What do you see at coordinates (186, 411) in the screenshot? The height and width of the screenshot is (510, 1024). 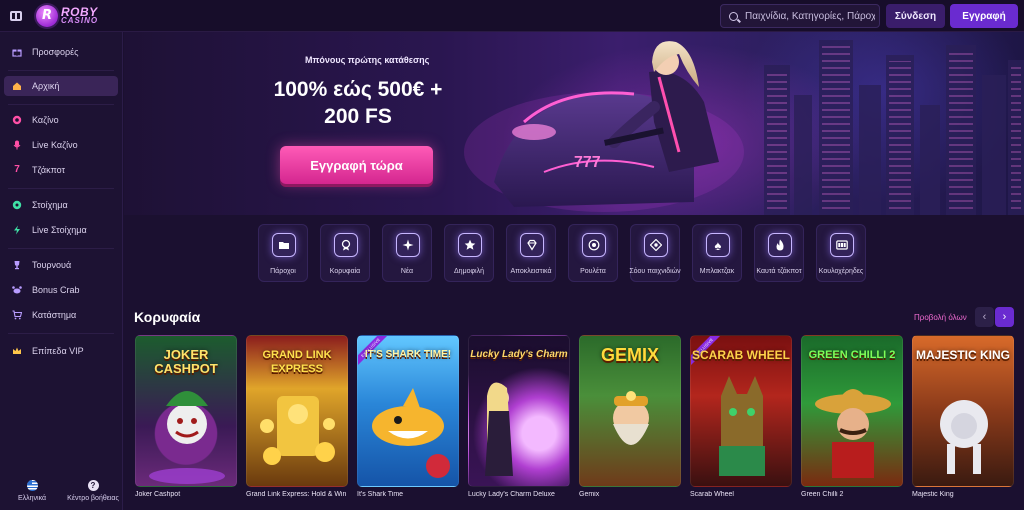 I see `game-thumbnail: JOKER CASHPOT` at bounding box center [186, 411].